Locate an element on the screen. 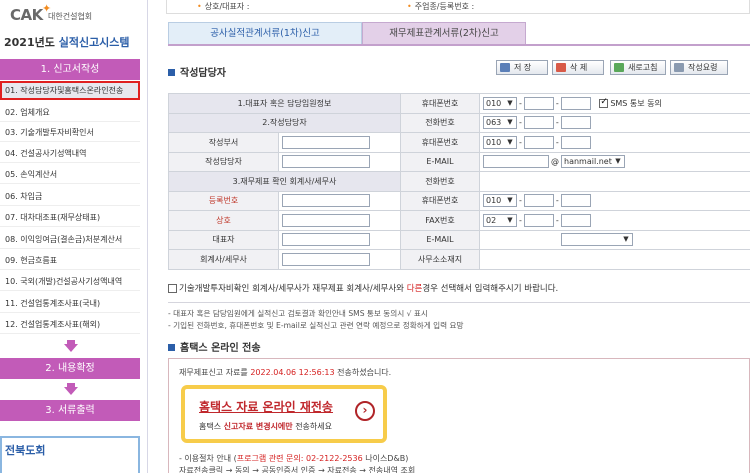  fax-prefix-value: 02 is located at coordinates (491, 220).